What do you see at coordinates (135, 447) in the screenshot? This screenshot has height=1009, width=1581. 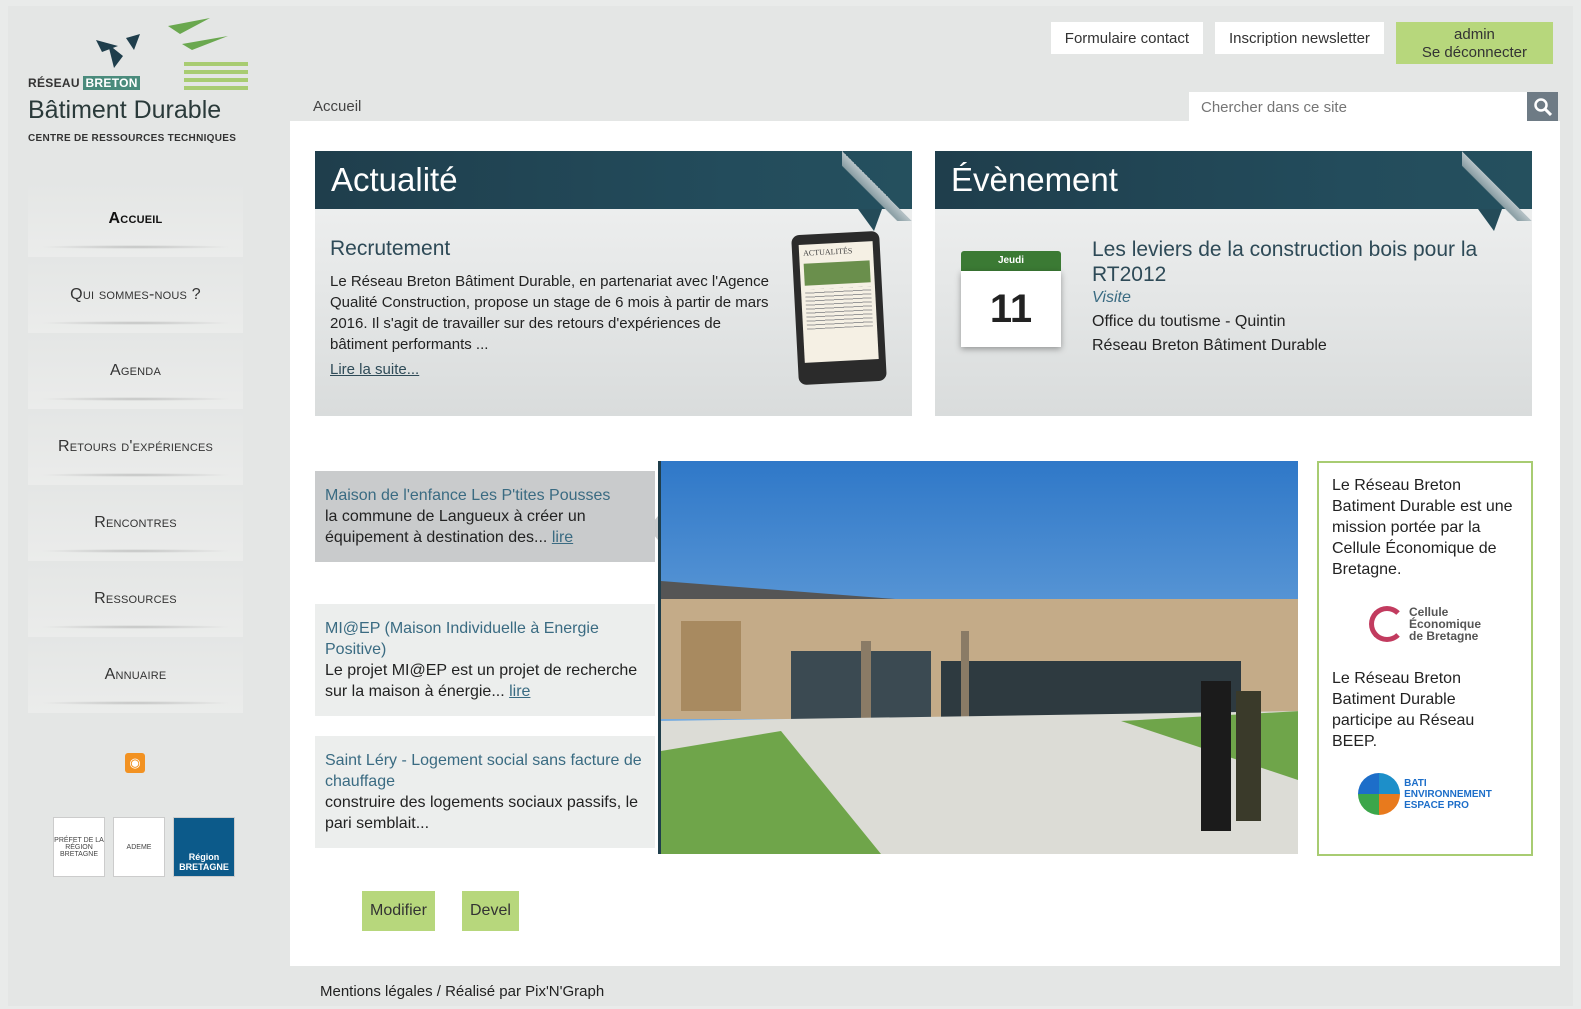 I see `sidebar-item-retours: Retours d'expériences` at bounding box center [135, 447].